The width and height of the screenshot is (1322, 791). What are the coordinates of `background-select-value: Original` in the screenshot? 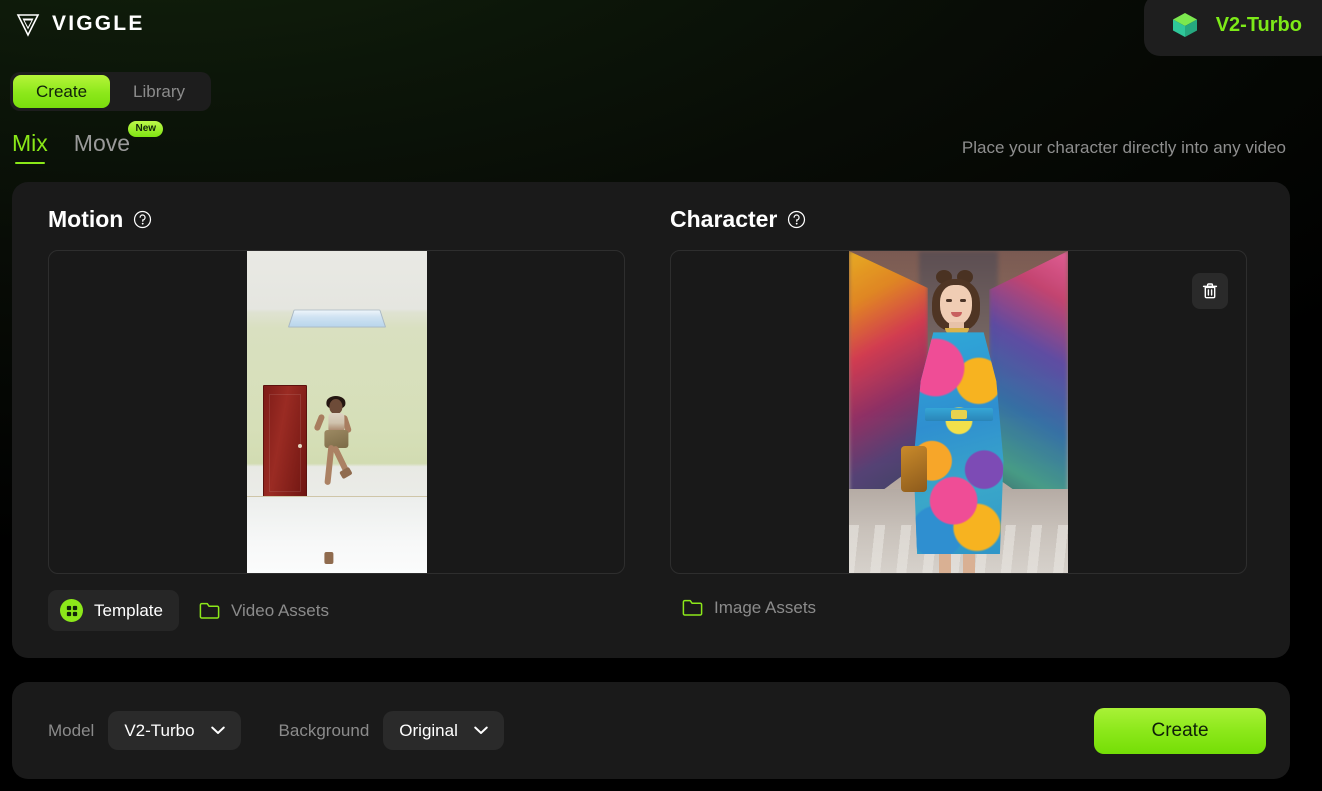 It's located at (428, 730).